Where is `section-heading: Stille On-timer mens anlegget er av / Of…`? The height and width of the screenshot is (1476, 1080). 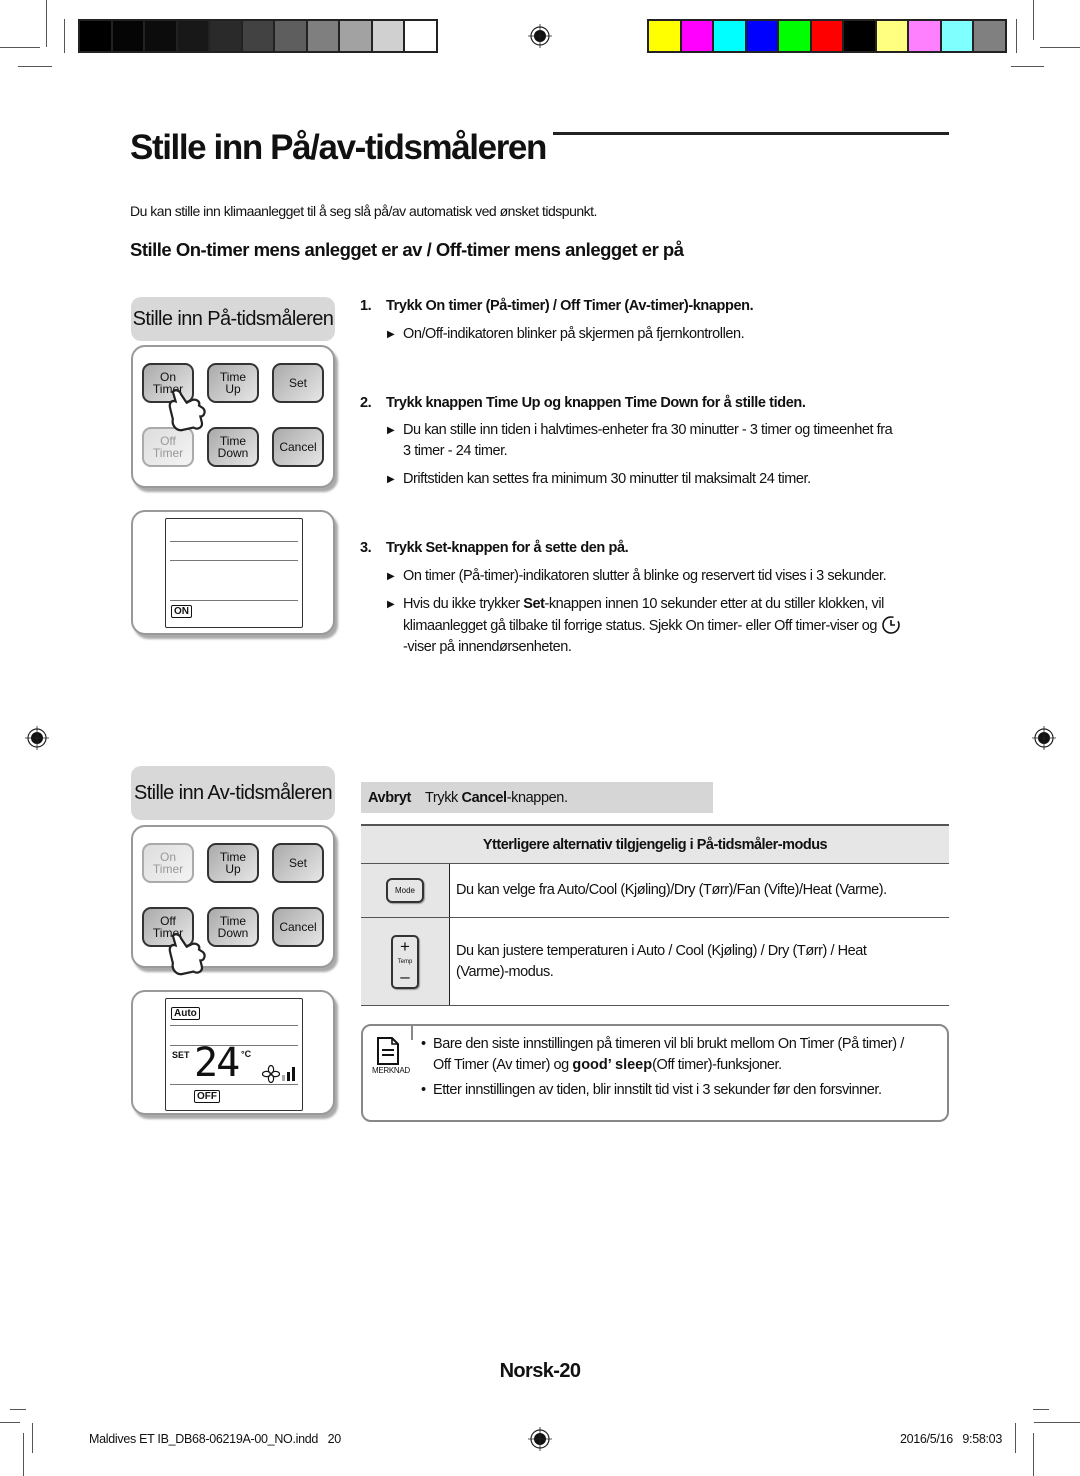
section-heading: Stille On-timer mens anlegget er av / Of… is located at coordinates (407, 249).